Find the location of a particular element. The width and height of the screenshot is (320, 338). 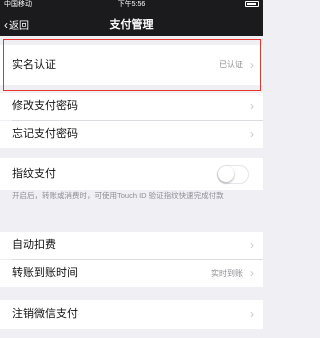

realname-label: 实名认证 is located at coordinates (34, 65).